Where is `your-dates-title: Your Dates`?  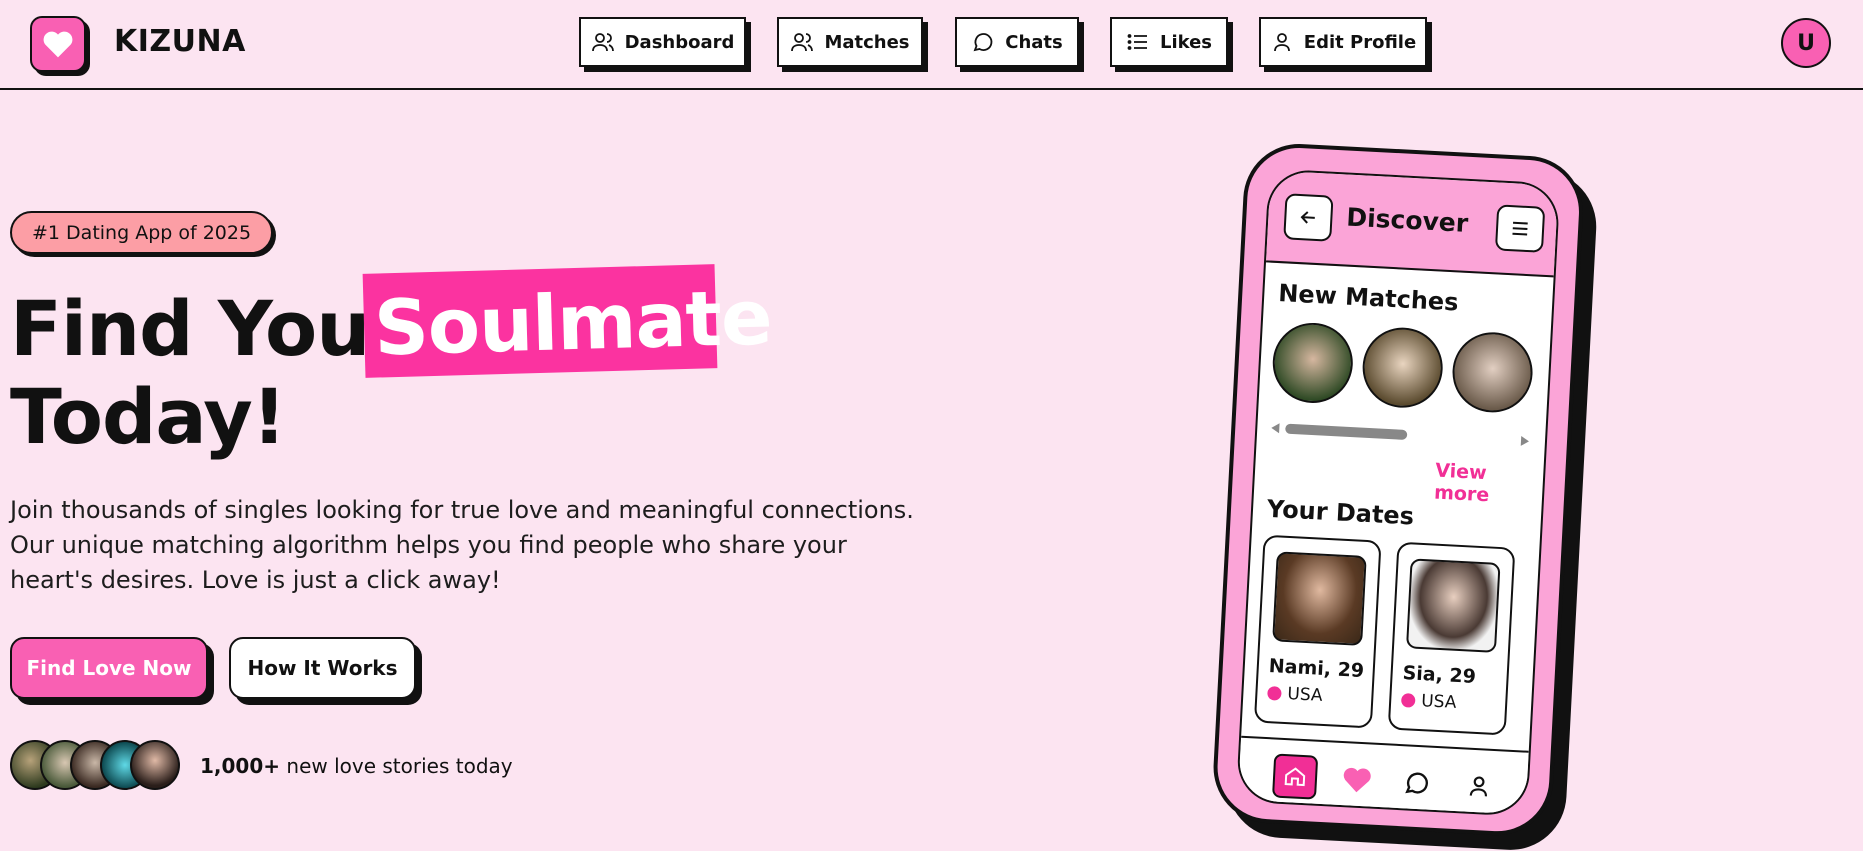 your-dates-title: Your Dates is located at coordinates (1340, 512).